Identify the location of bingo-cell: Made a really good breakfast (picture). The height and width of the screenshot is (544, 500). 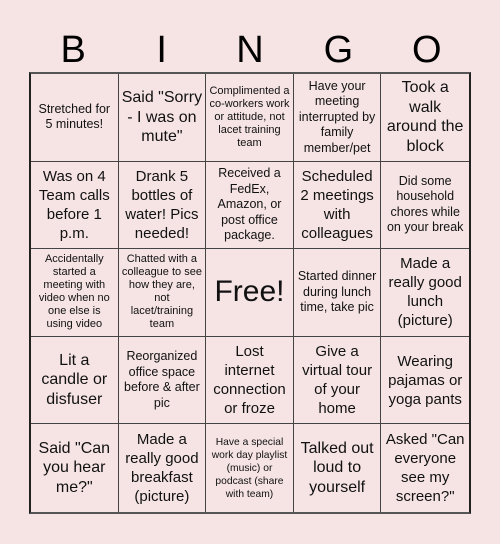
(163, 468).